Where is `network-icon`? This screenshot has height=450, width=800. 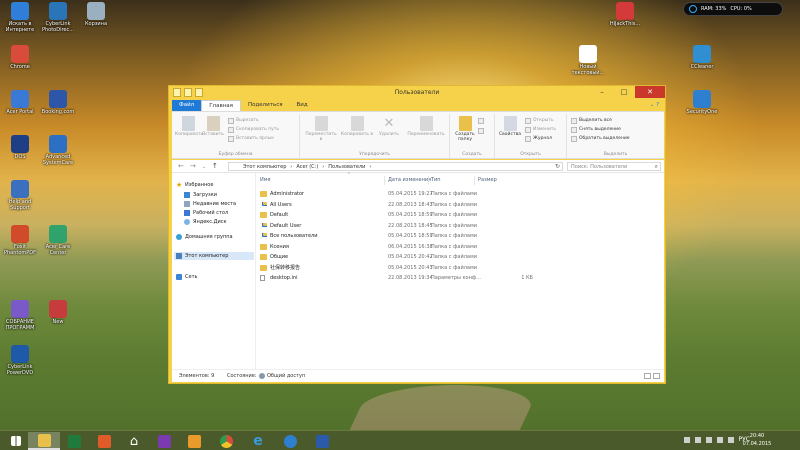 network-icon is located at coordinates (708, 439).